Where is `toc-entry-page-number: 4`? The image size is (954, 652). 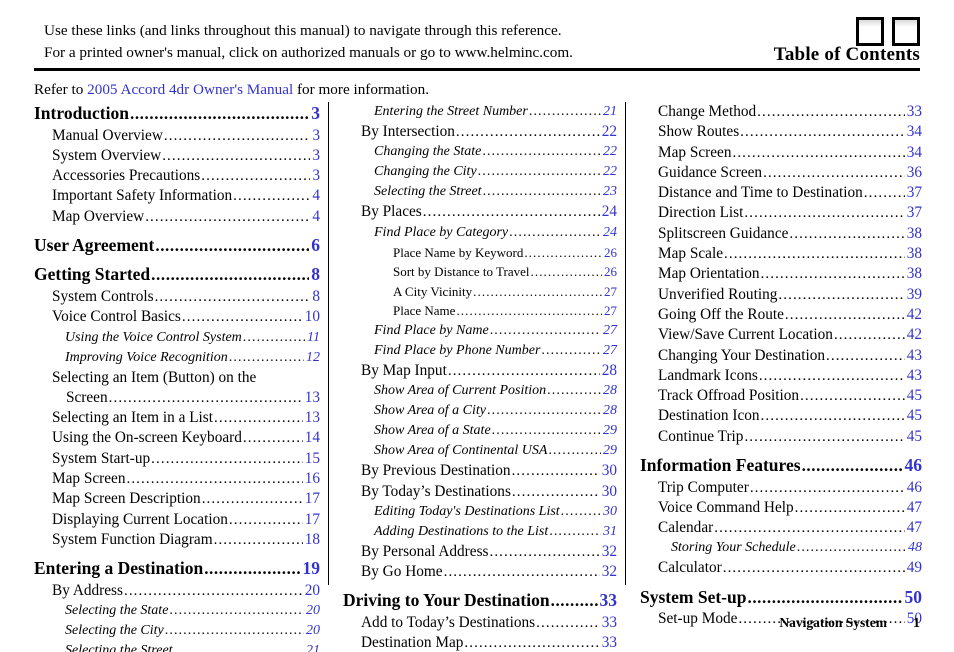
toc-entry-page-number: 4 is located at coordinates (315, 196).